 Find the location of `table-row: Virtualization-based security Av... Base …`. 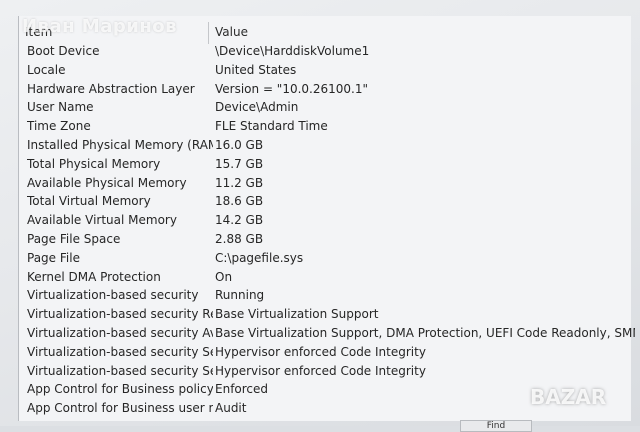

table-row: Virtualization-based security Av... Base … is located at coordinates (329, 333).